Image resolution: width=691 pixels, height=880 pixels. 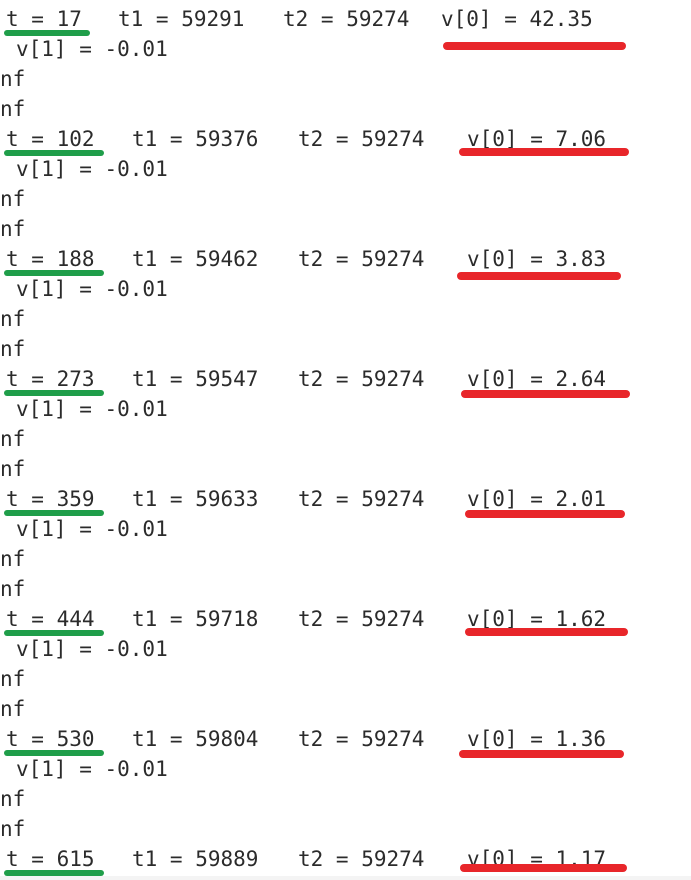 I want to click on bottom-separator, so click(x=345, y=878).